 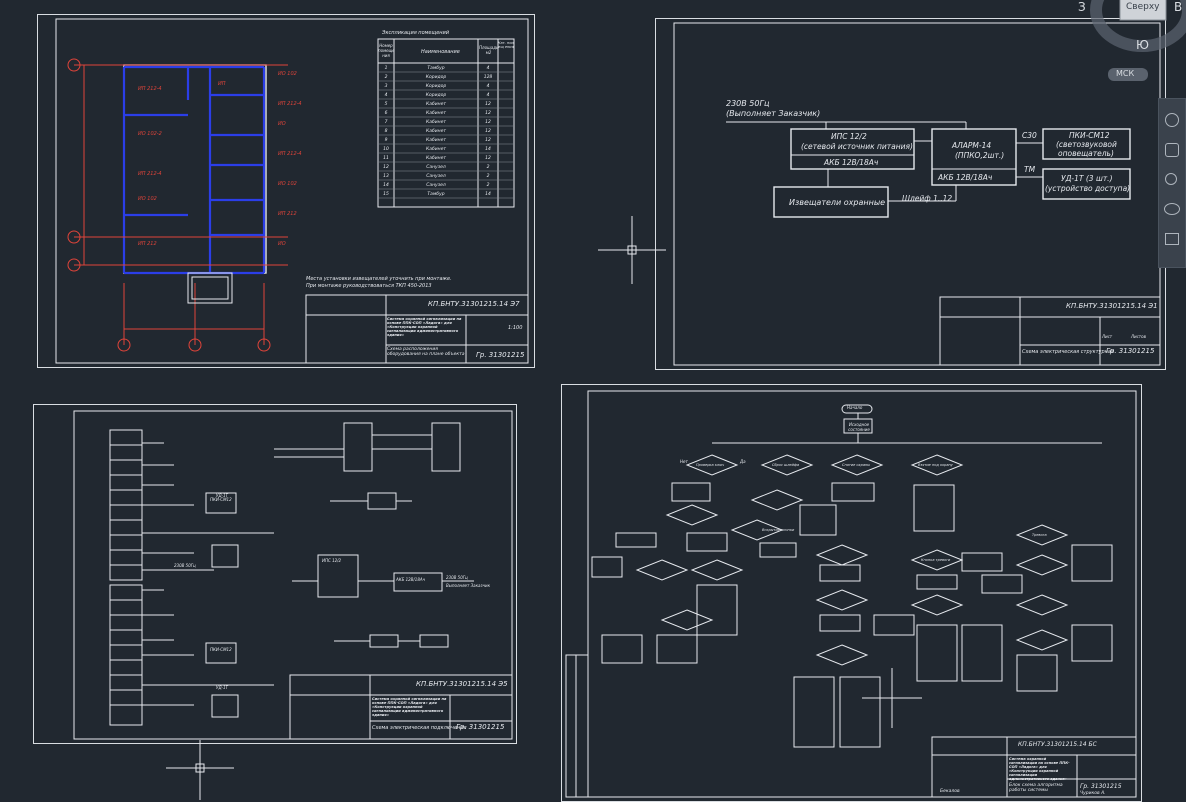 I want to click on room-number: 1, so click(x=386, y=68).